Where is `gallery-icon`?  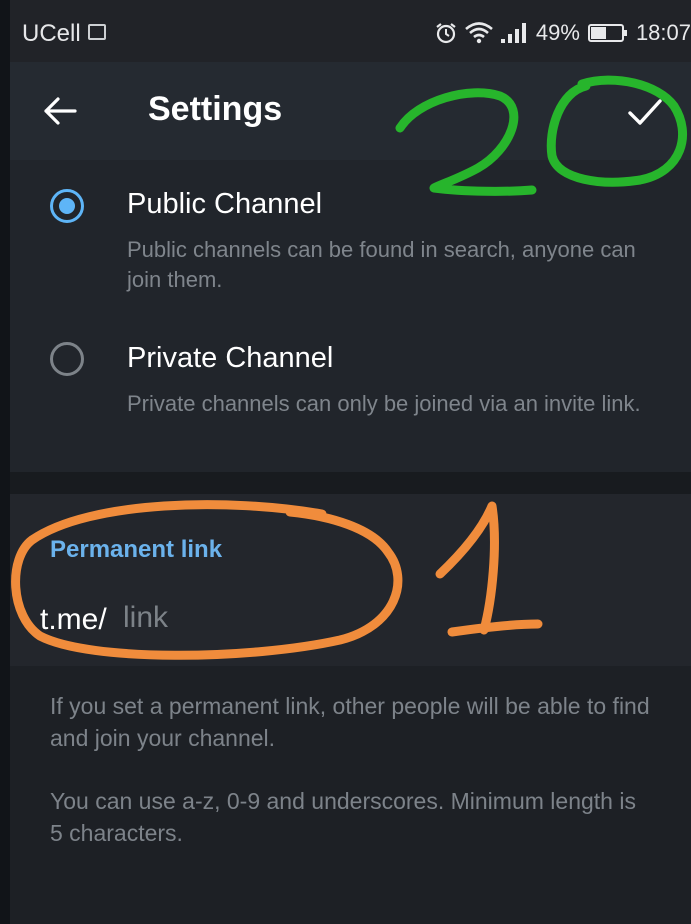 gallery-icon is located at coordinates (97, 32).